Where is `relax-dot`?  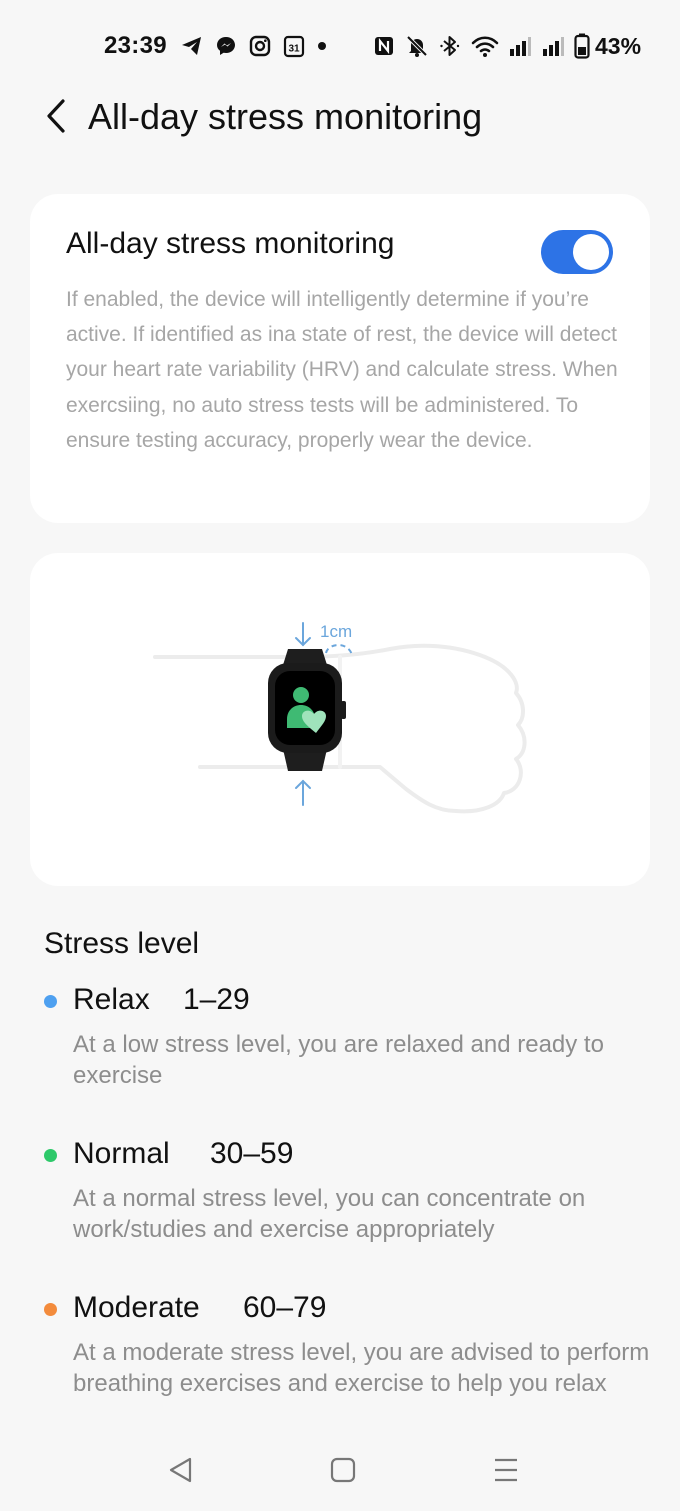 relax-dot is located at coordinates (50, 1001).